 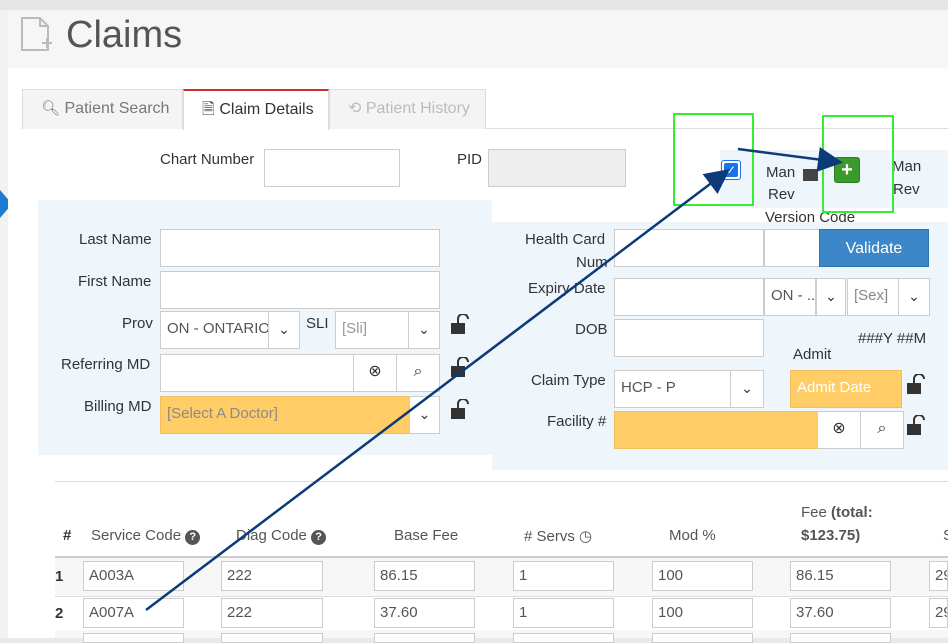 I want to click on expiry-date-label: Expiry Date, so click(x=567, y=288).